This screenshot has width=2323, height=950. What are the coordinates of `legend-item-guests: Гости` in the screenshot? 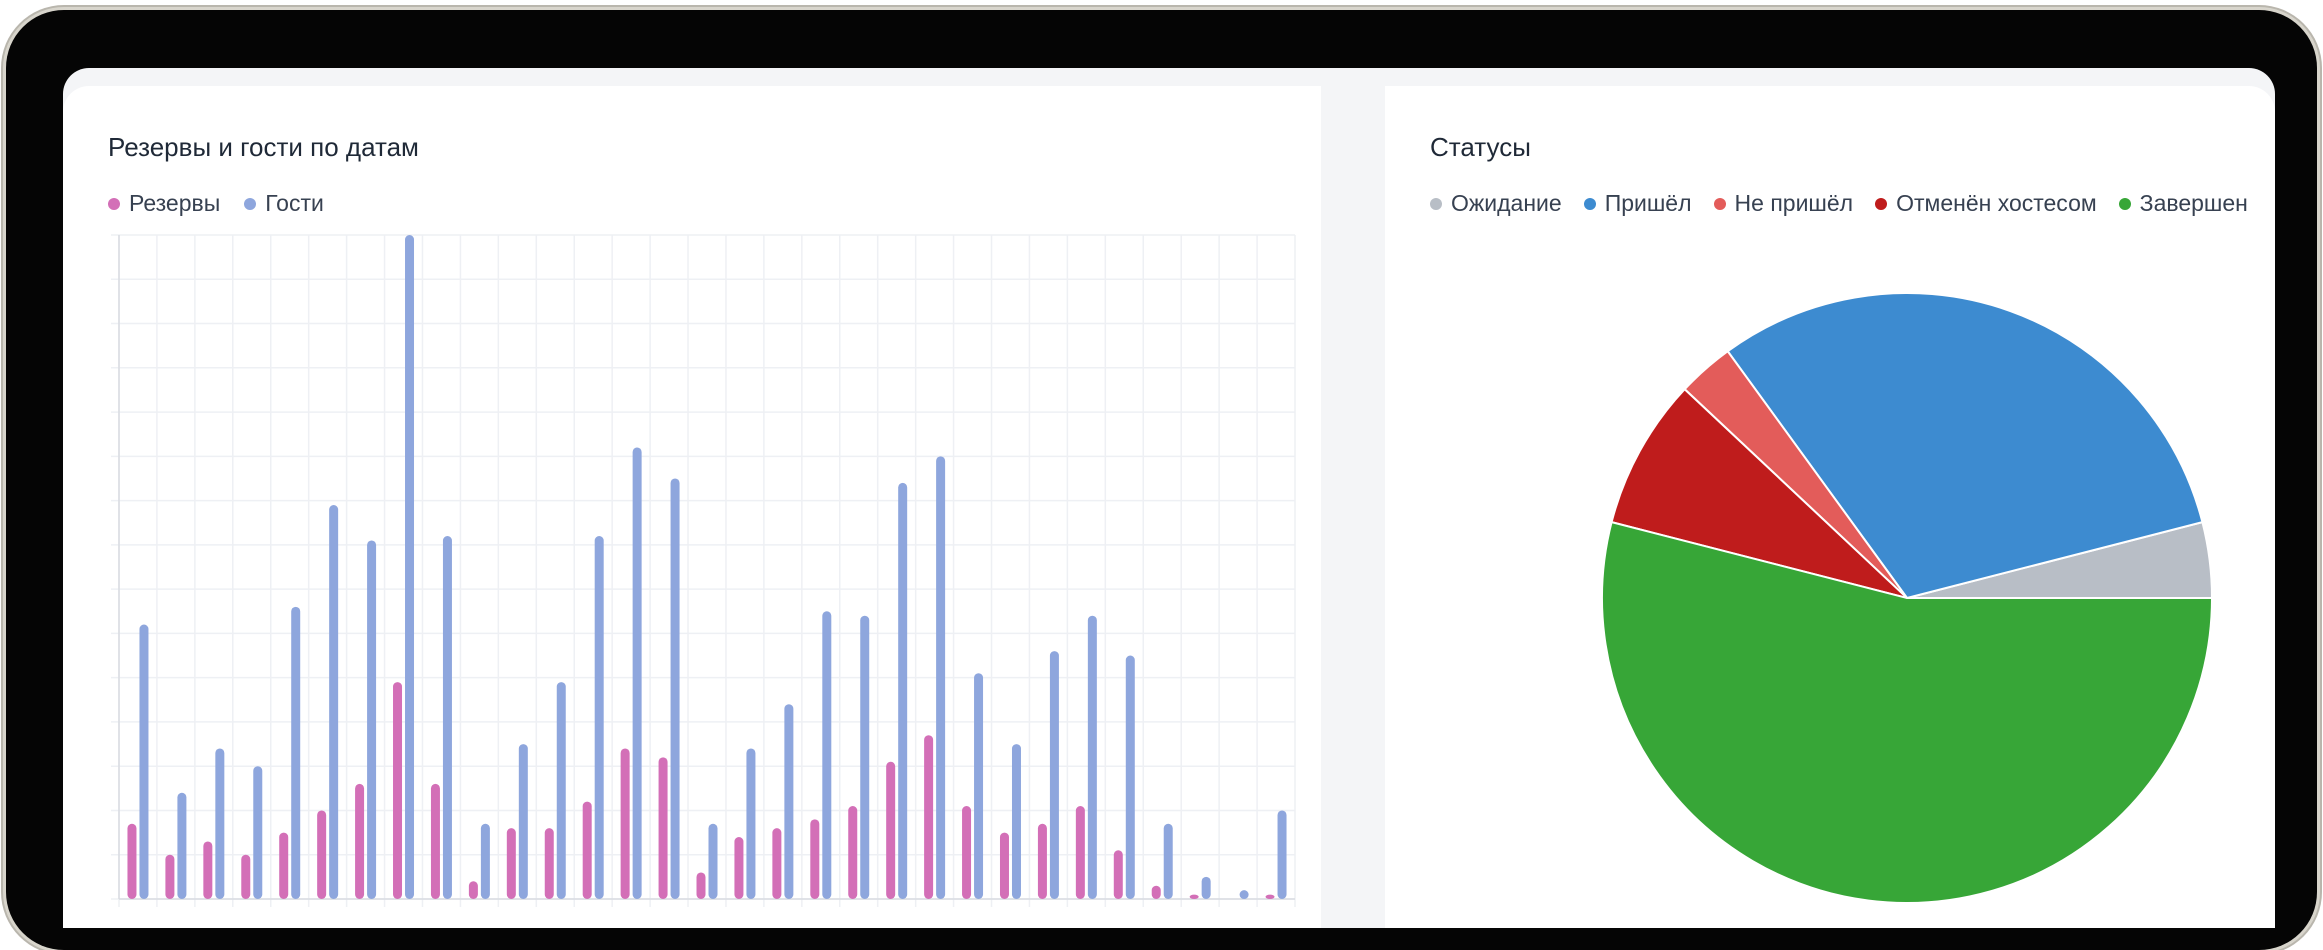 It's located at (284, 203).